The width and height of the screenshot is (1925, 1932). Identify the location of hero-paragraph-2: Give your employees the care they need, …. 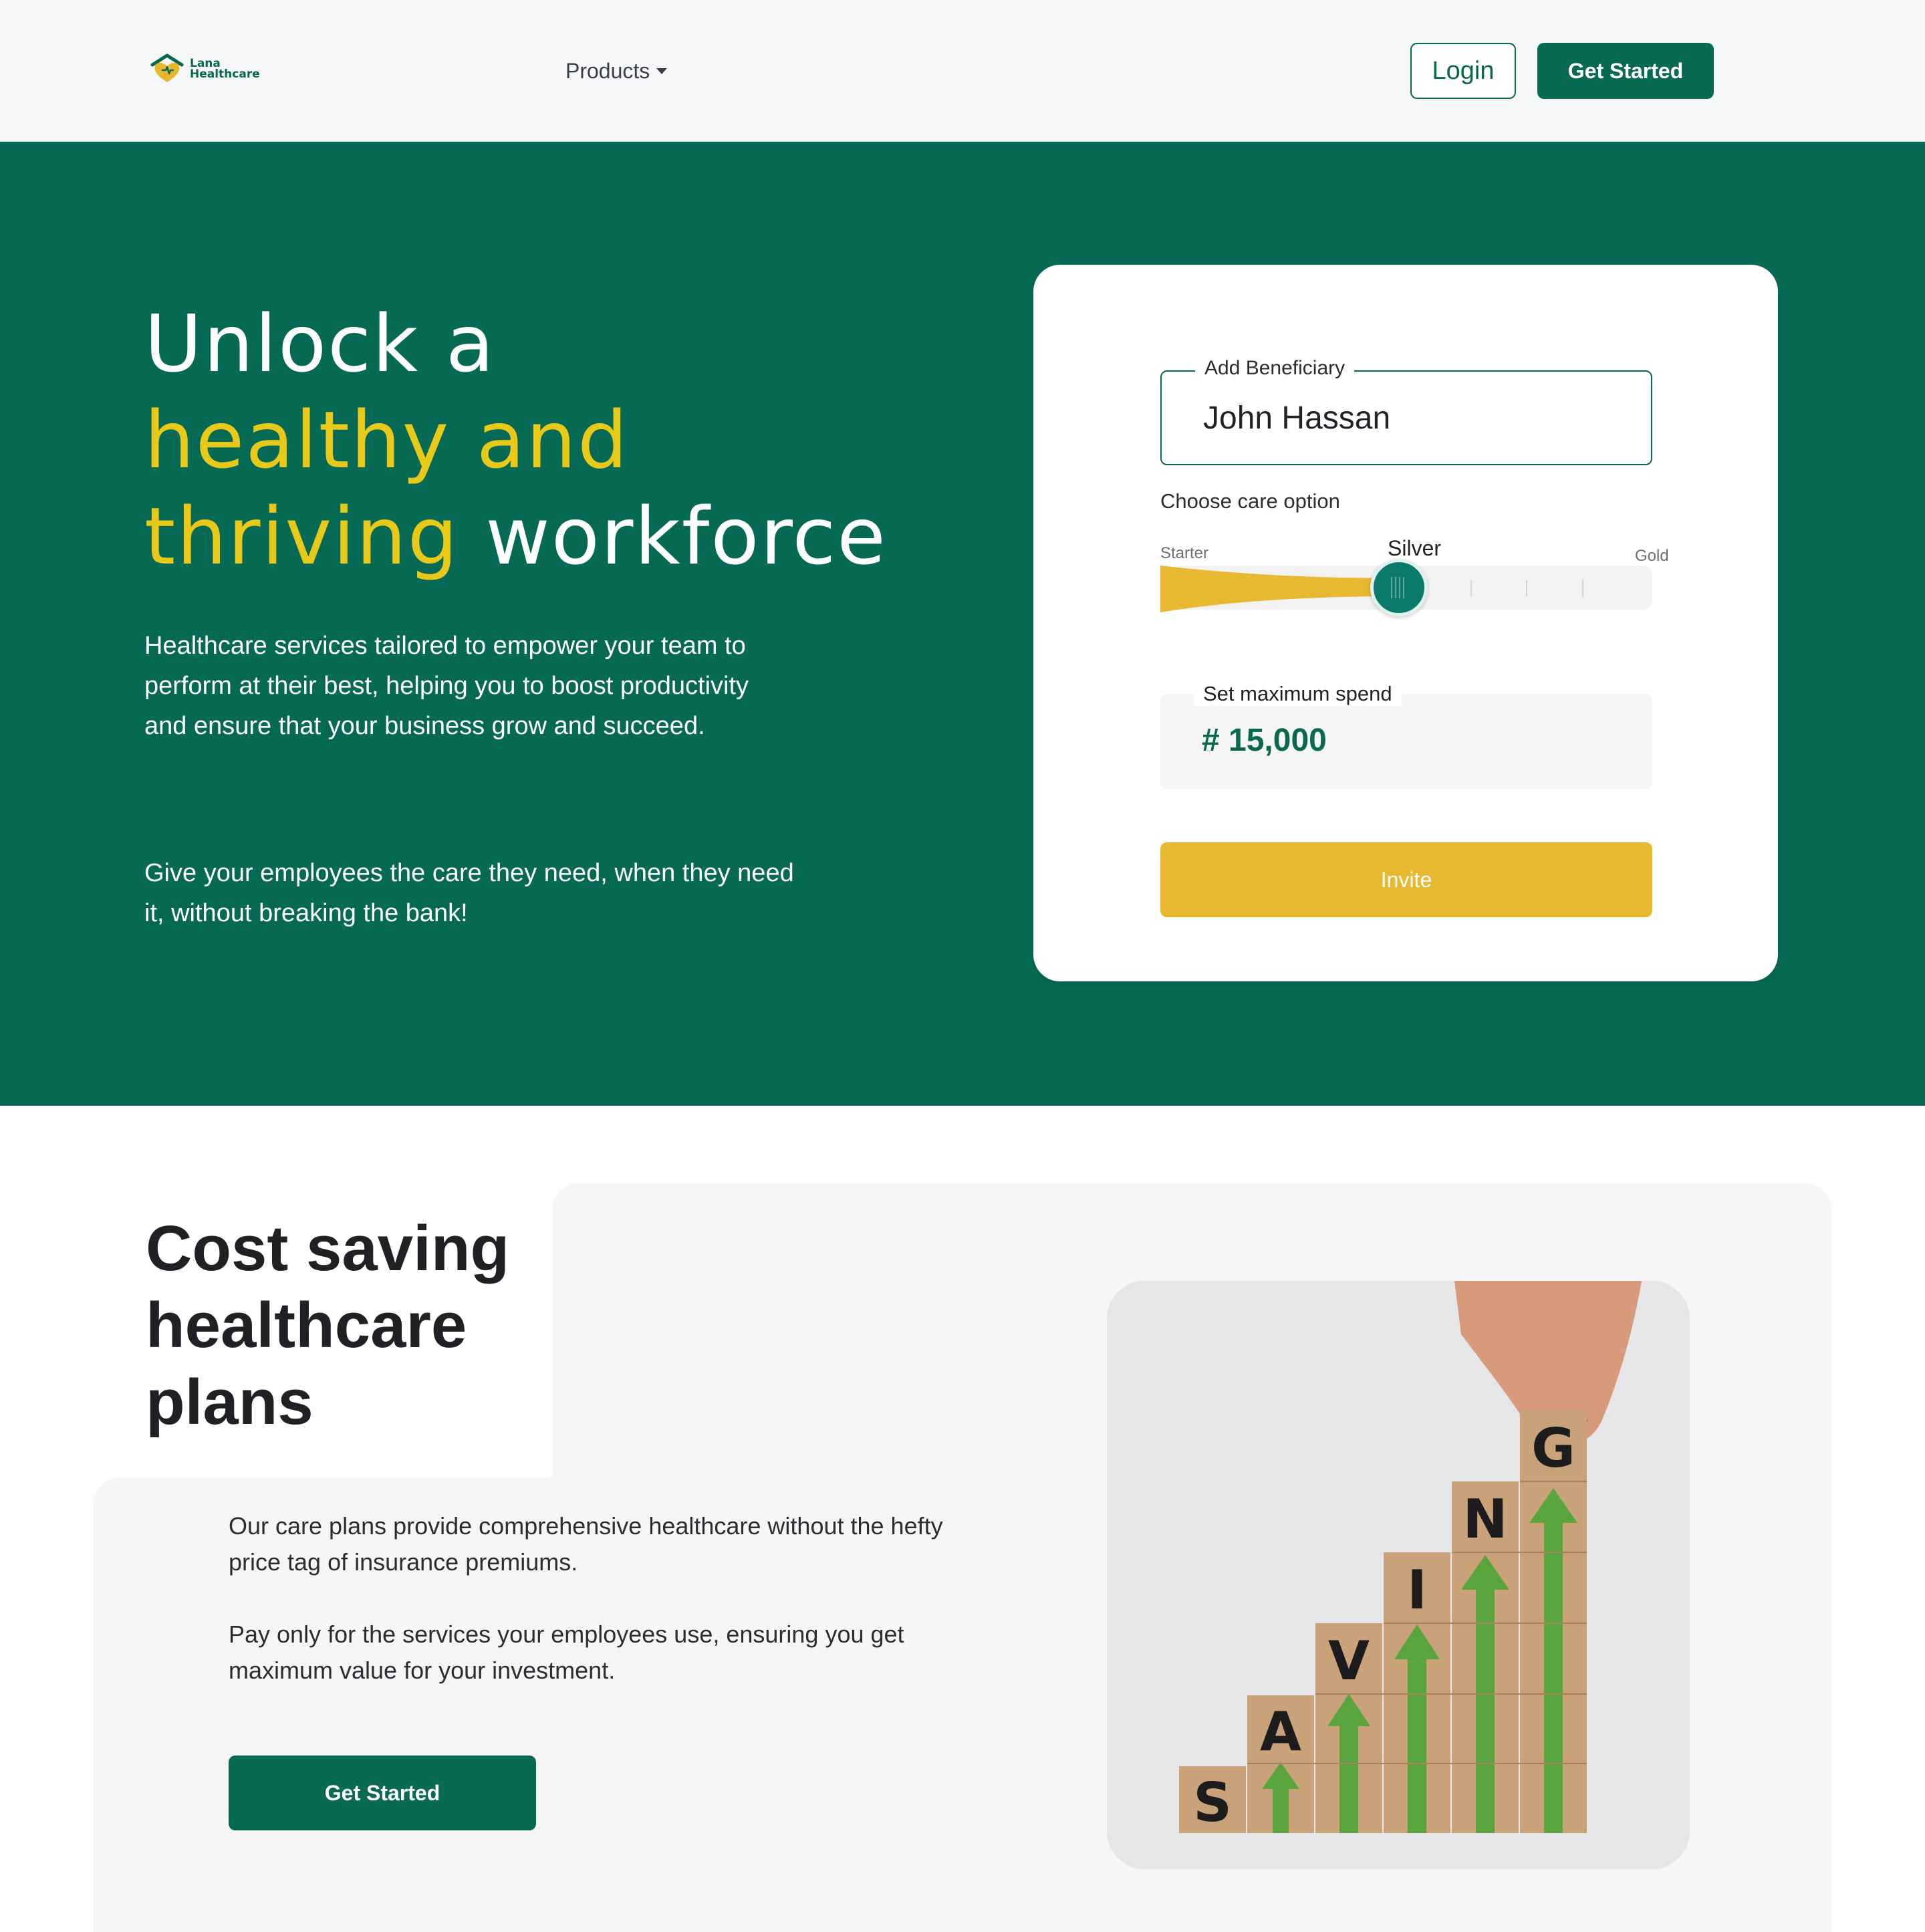
(469, 893).